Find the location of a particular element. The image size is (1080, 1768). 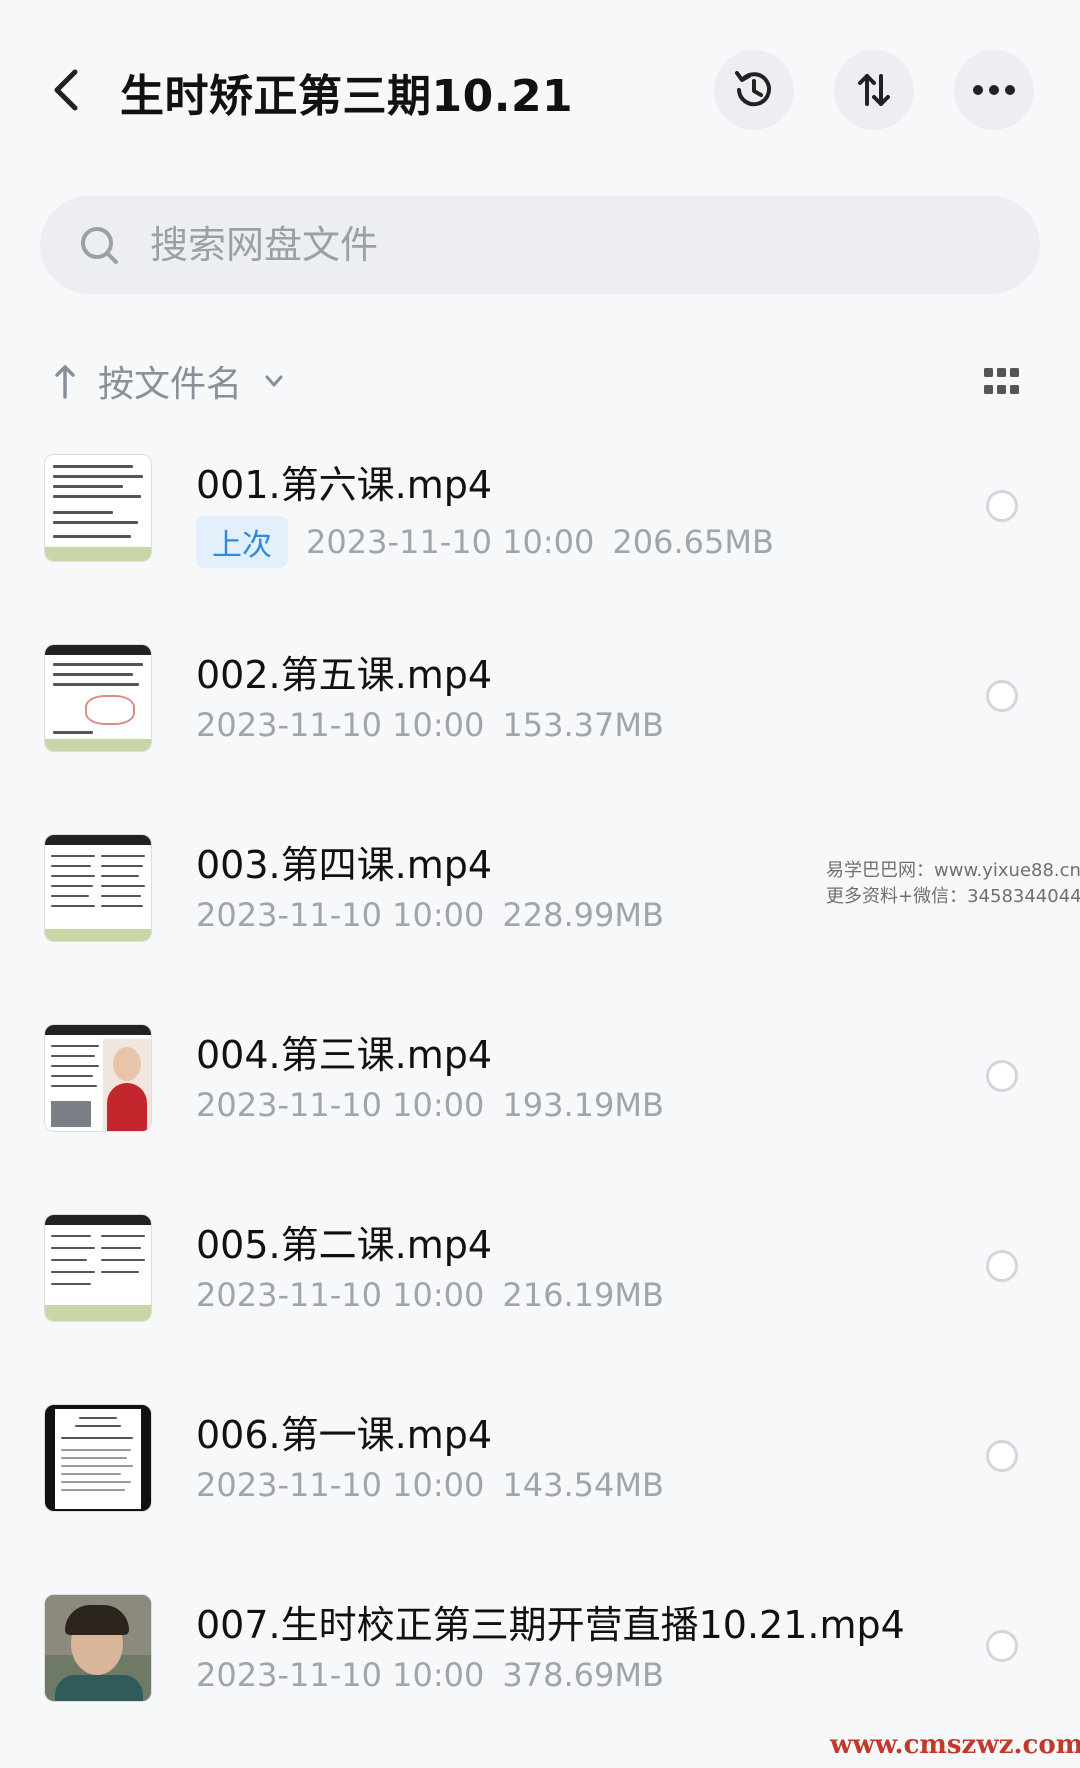

search-bar is located at coordinates (540, 245).